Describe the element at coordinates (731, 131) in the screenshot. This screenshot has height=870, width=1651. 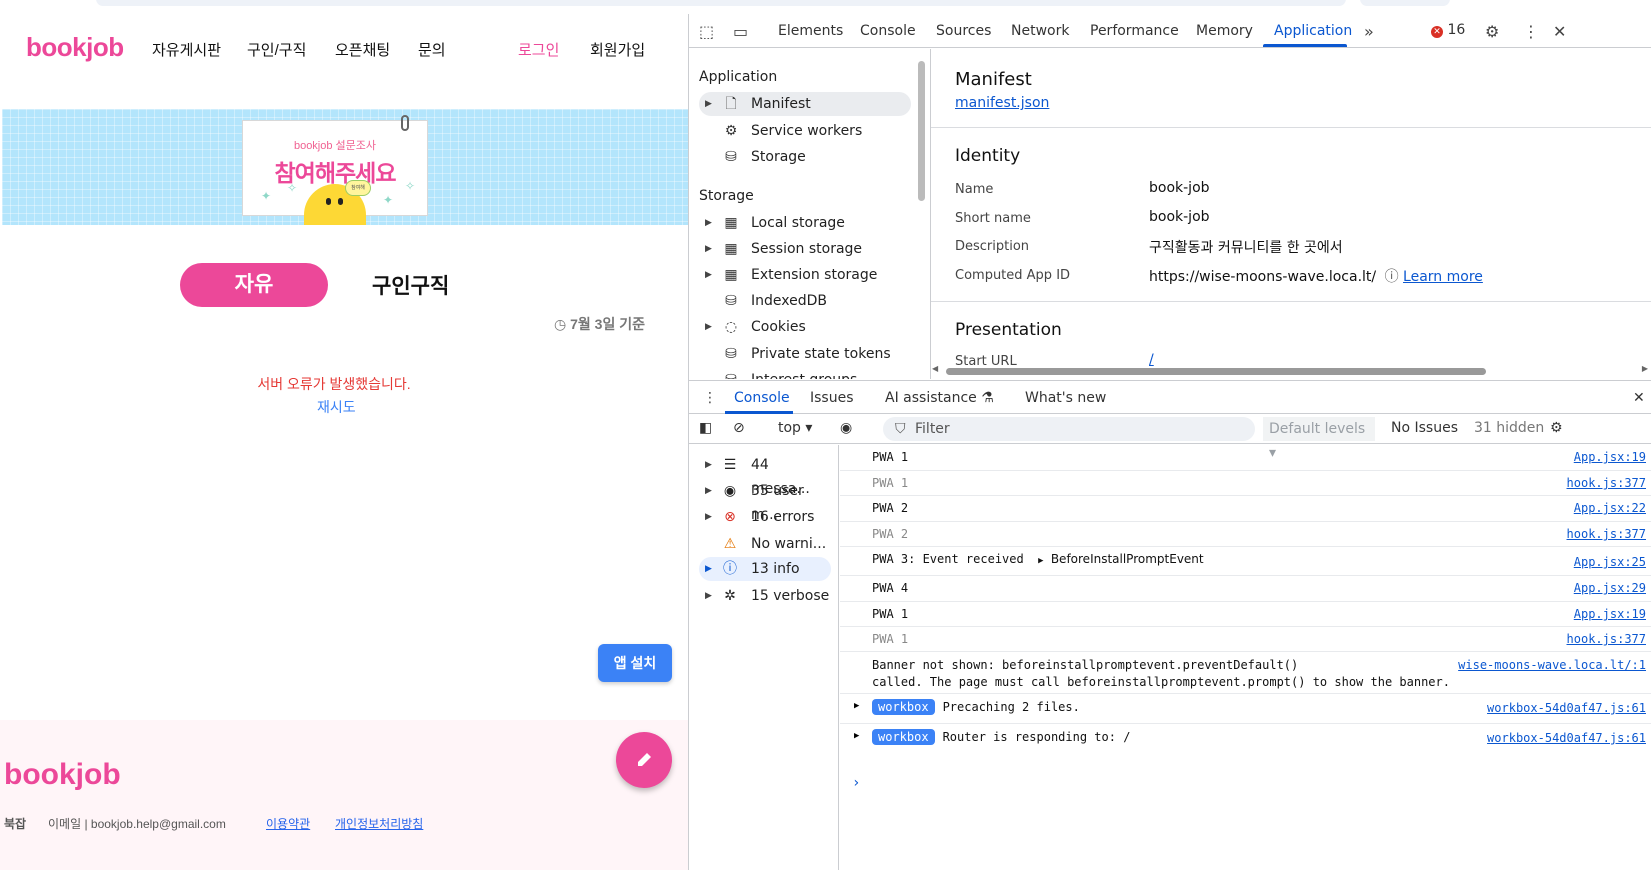
I see `gears-icon: ⚙` at that location.